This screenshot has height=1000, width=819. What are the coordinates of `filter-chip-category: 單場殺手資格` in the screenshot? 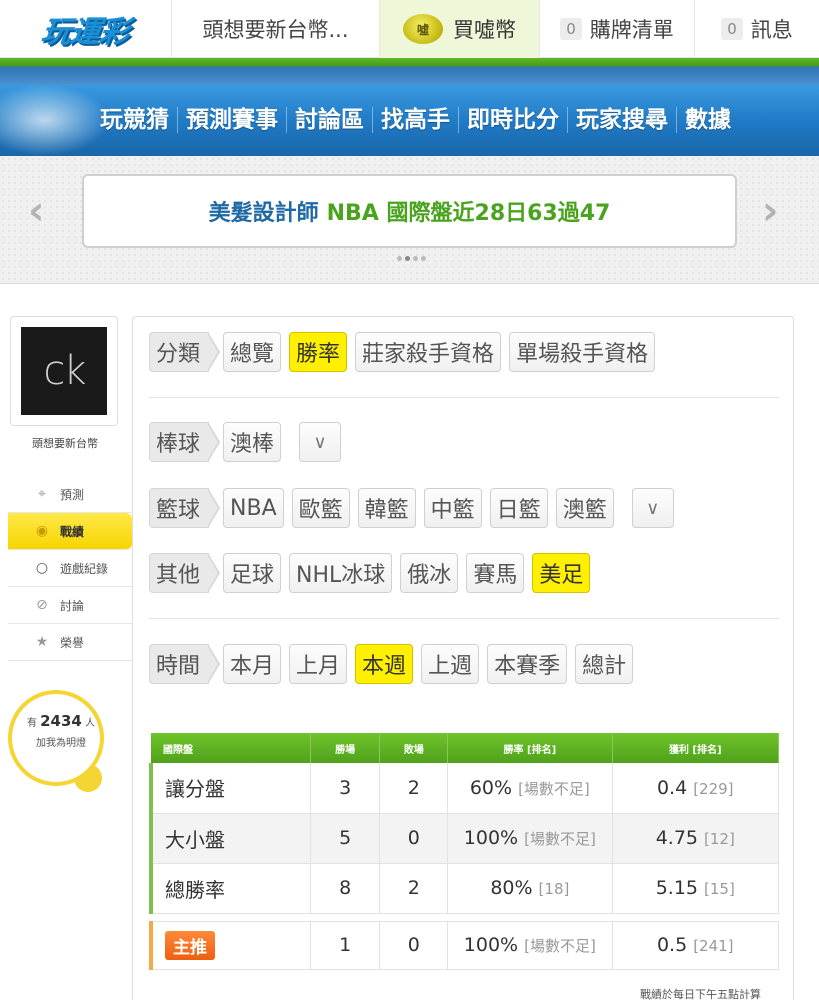 It's located at (582, 352).